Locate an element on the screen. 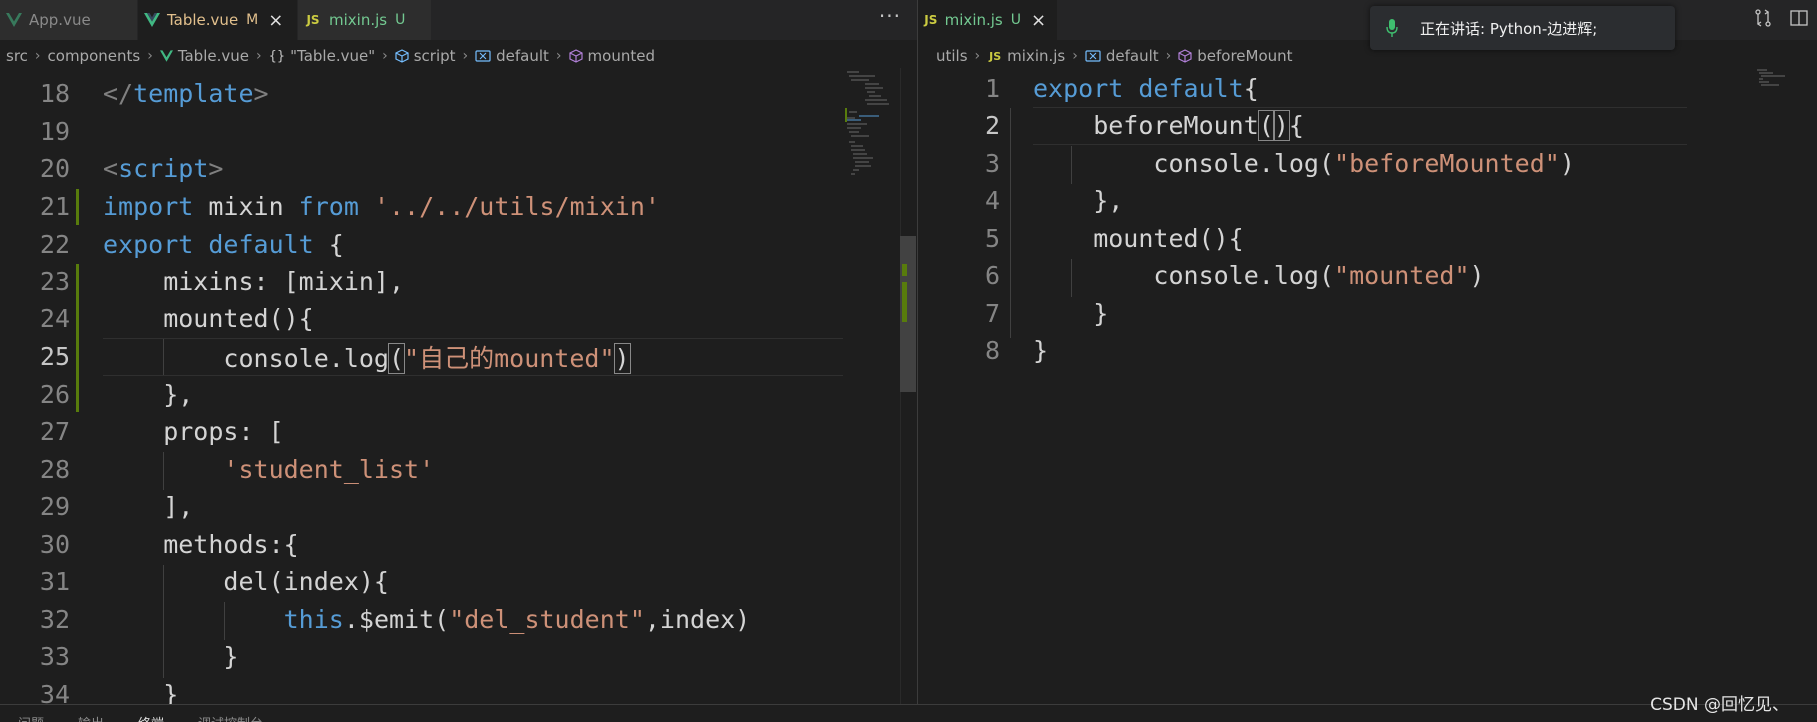 Image resolution: width=1817 pixels, height=722 pixels. breadcrumb-label: beforeMount is located at coordinates (1245, 56).